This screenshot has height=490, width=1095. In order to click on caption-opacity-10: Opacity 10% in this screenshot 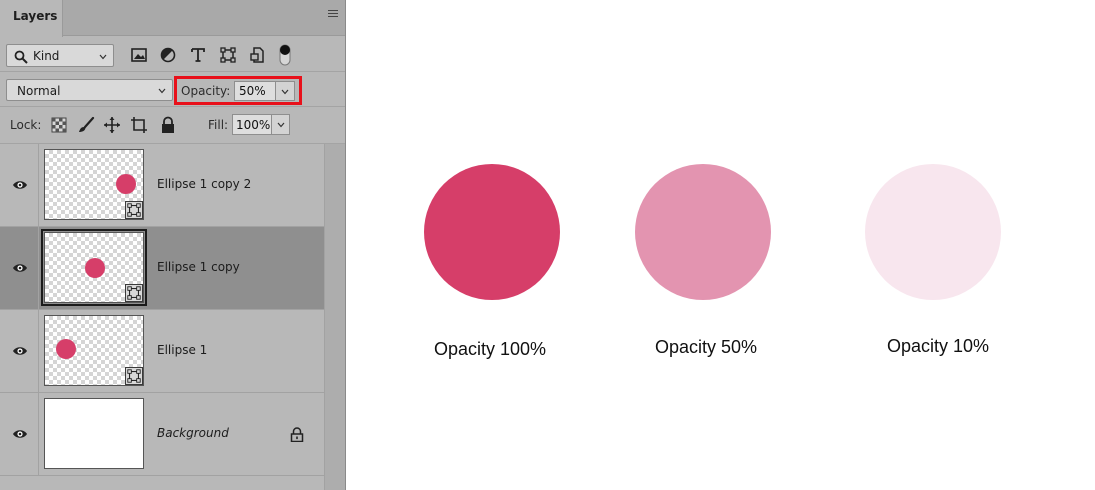, I will do `click(938, 346)`.